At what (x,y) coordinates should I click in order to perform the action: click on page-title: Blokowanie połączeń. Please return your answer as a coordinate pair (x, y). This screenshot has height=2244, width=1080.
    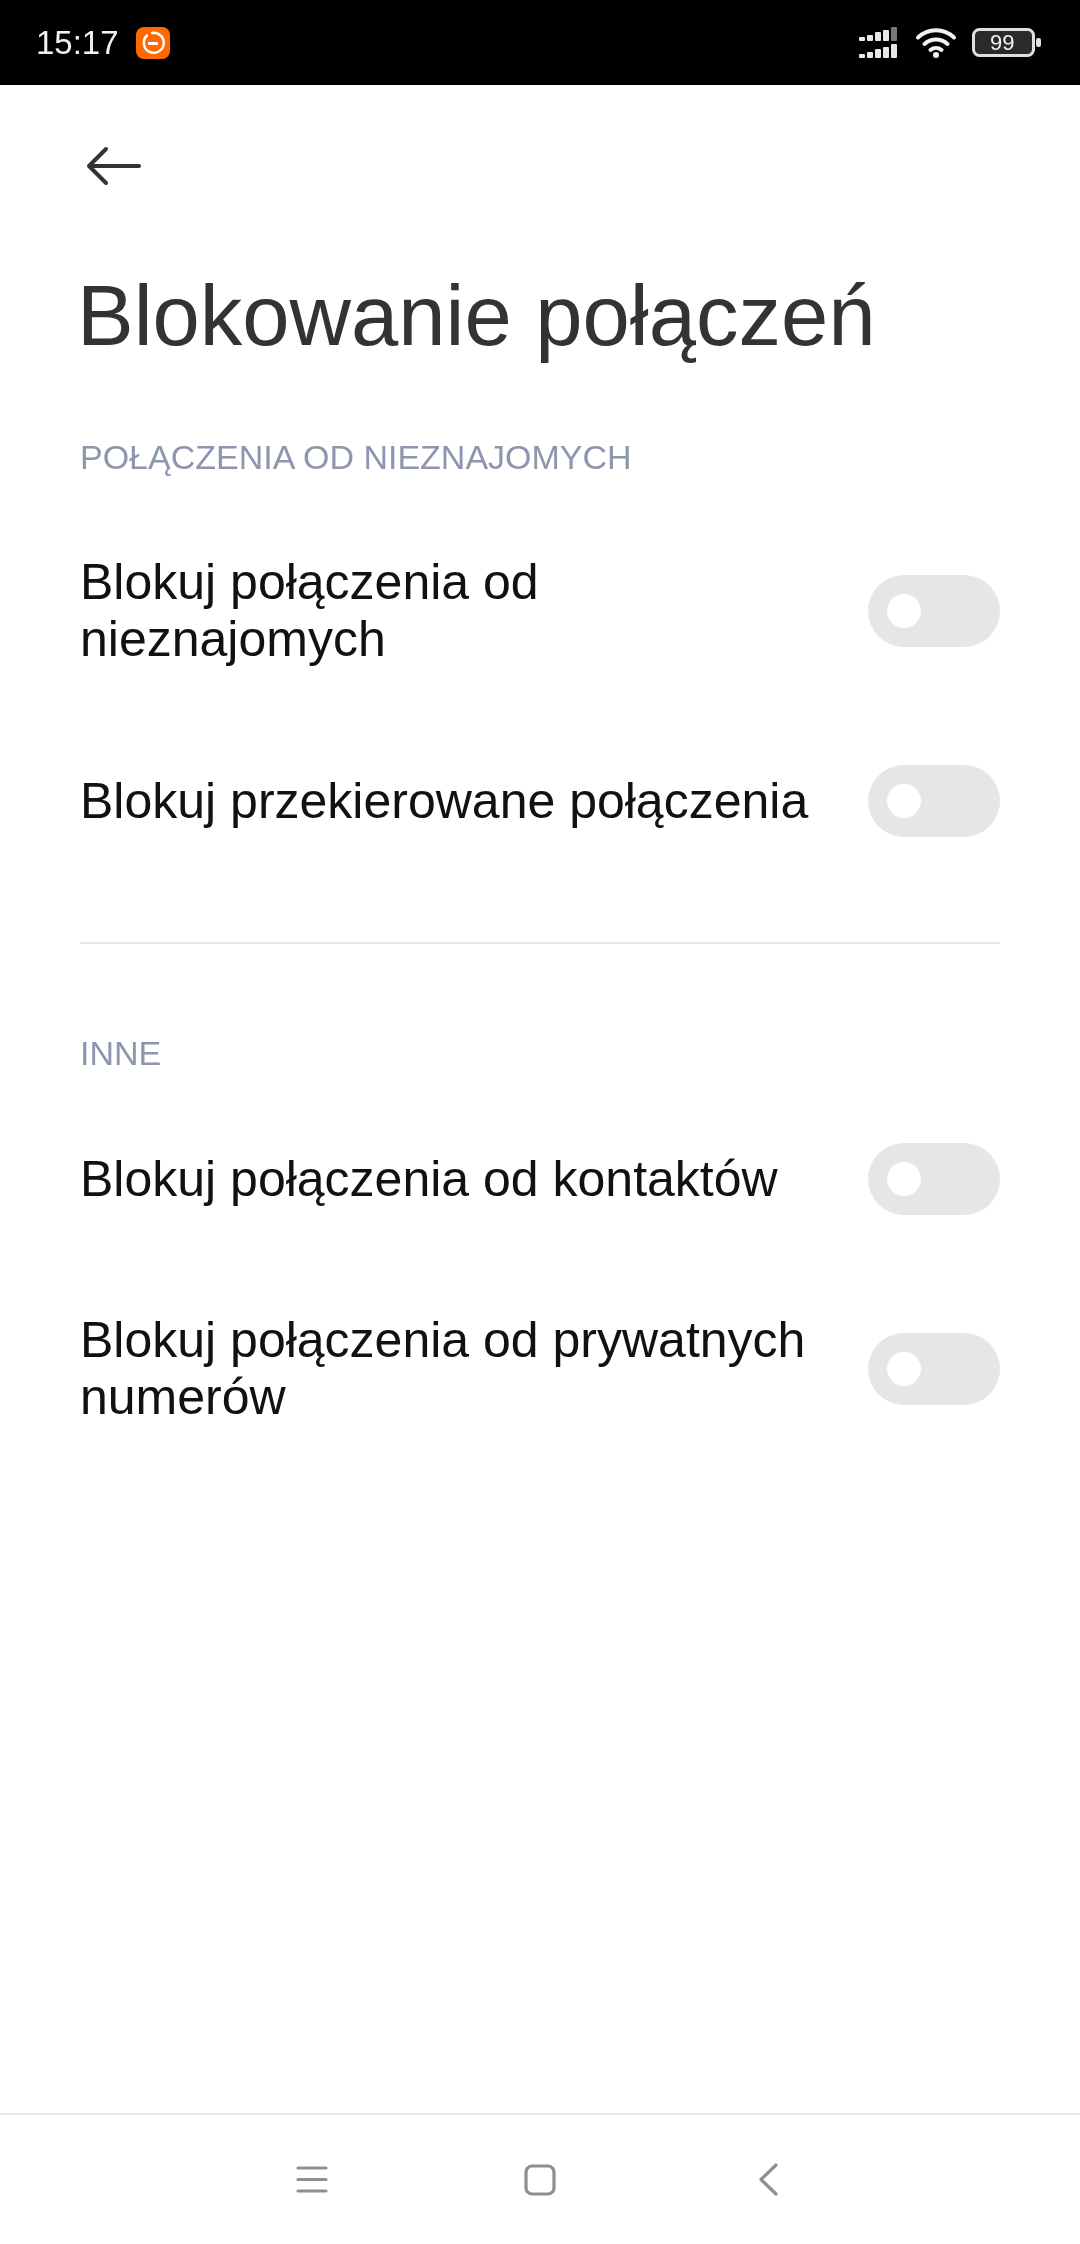
    Looking at the image, I should click on (476, 316).